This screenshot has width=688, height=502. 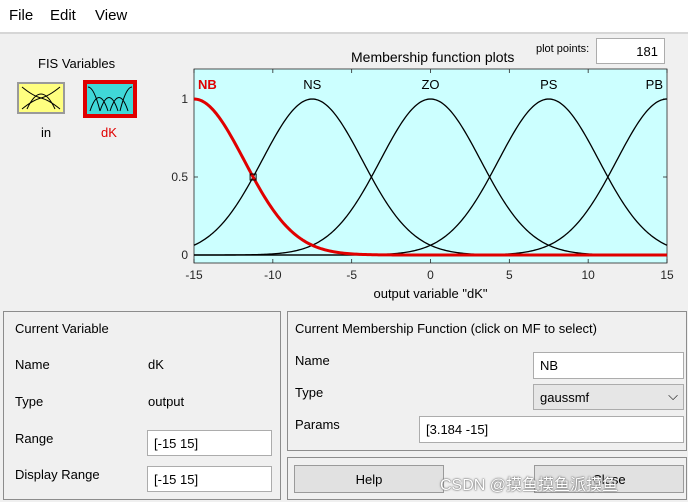 What do you see at coordinates (457, 429) in the screenshot?
I see `mf-params-value: [3.184 -15]` at bounding box center [457, 429].